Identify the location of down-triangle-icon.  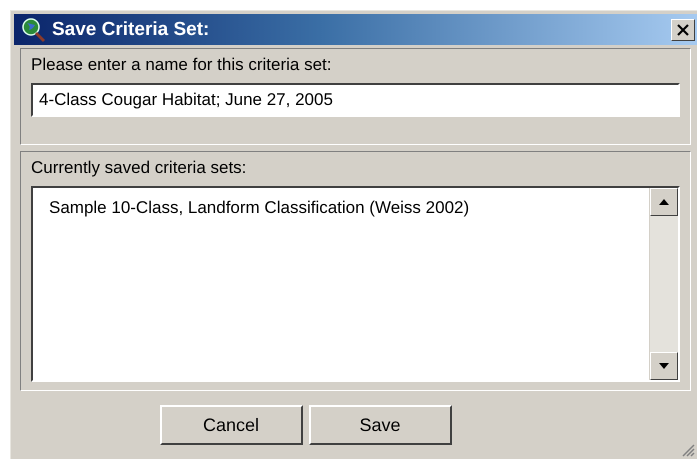
(664, 366).